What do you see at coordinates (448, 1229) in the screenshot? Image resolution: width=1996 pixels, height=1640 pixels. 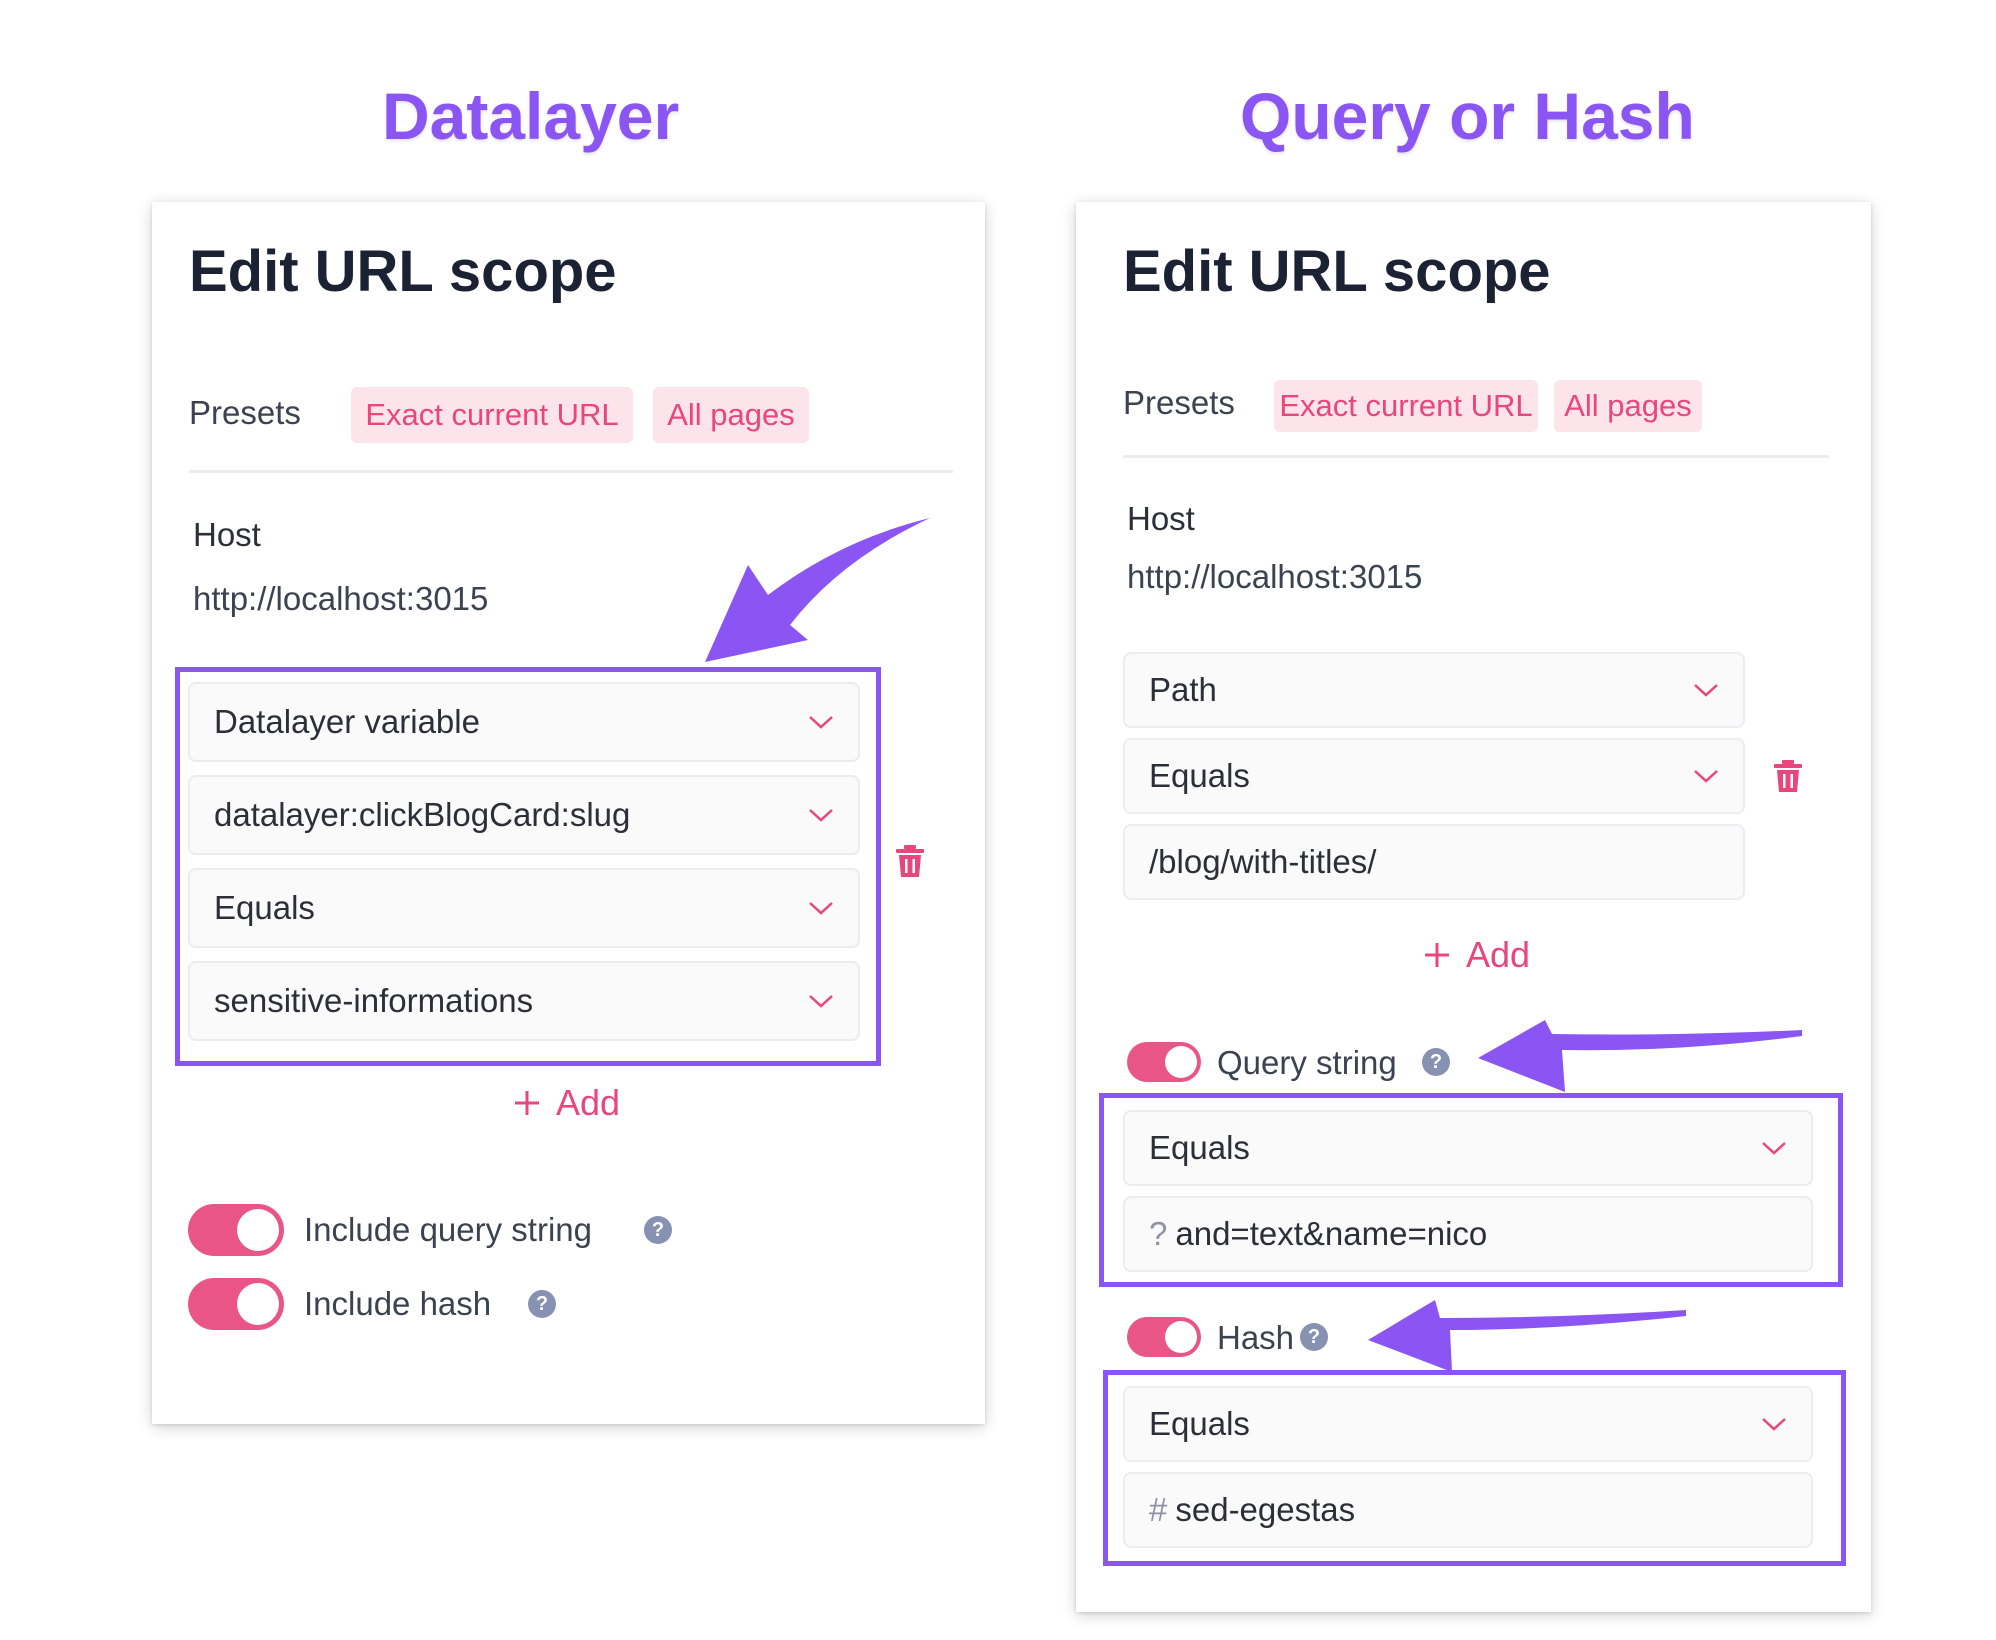 I see `include-query-string-label: Include query string` at bounding box center [448, 1229].